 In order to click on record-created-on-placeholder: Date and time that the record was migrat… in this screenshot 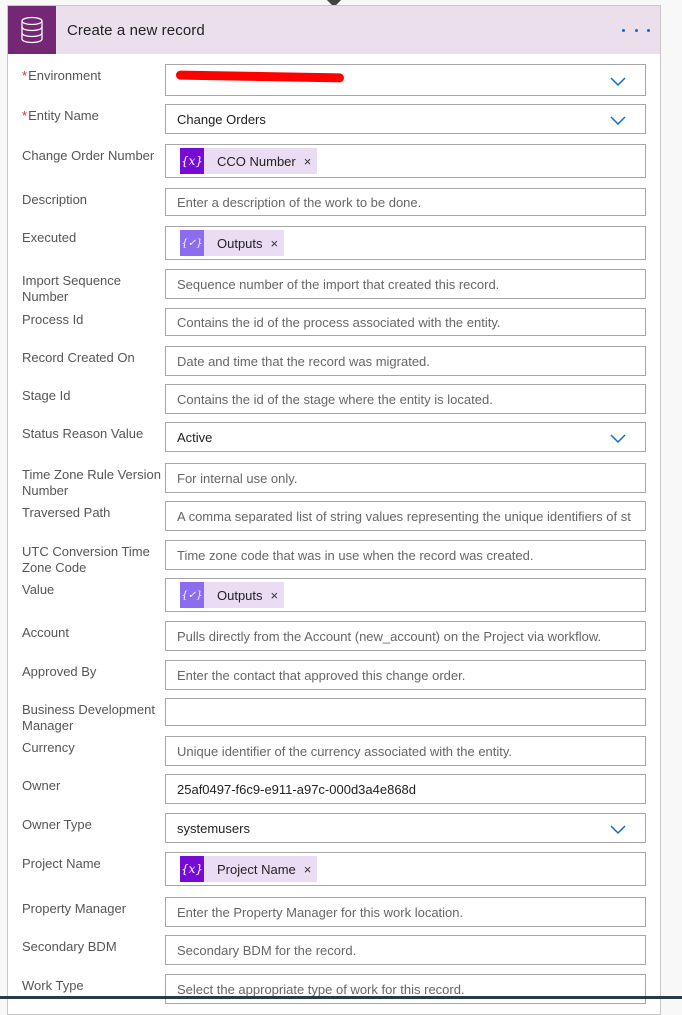, I will do `click(303, 361)`.